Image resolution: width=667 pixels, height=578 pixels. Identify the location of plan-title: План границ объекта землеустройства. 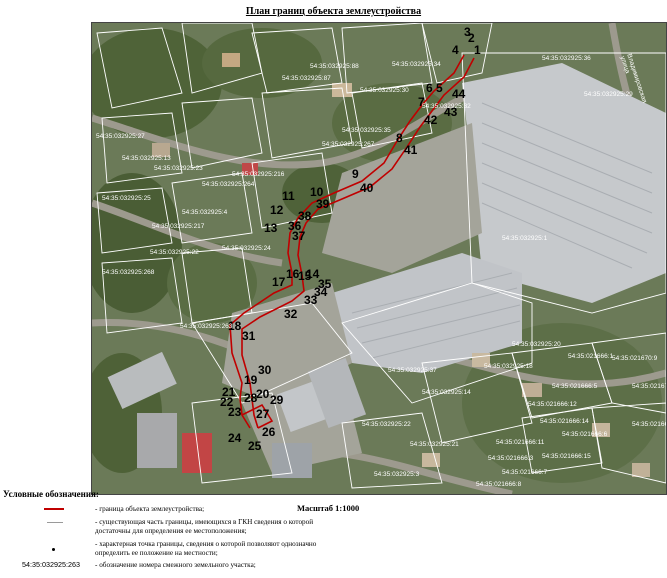
(333, 11).